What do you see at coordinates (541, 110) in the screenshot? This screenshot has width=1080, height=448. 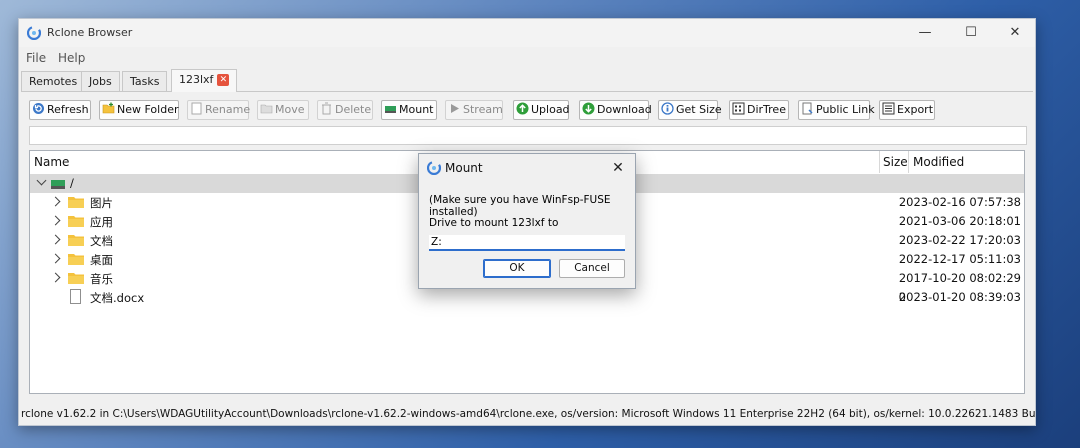 I see `upload-button: Upload` at bounding box center [541, 110].